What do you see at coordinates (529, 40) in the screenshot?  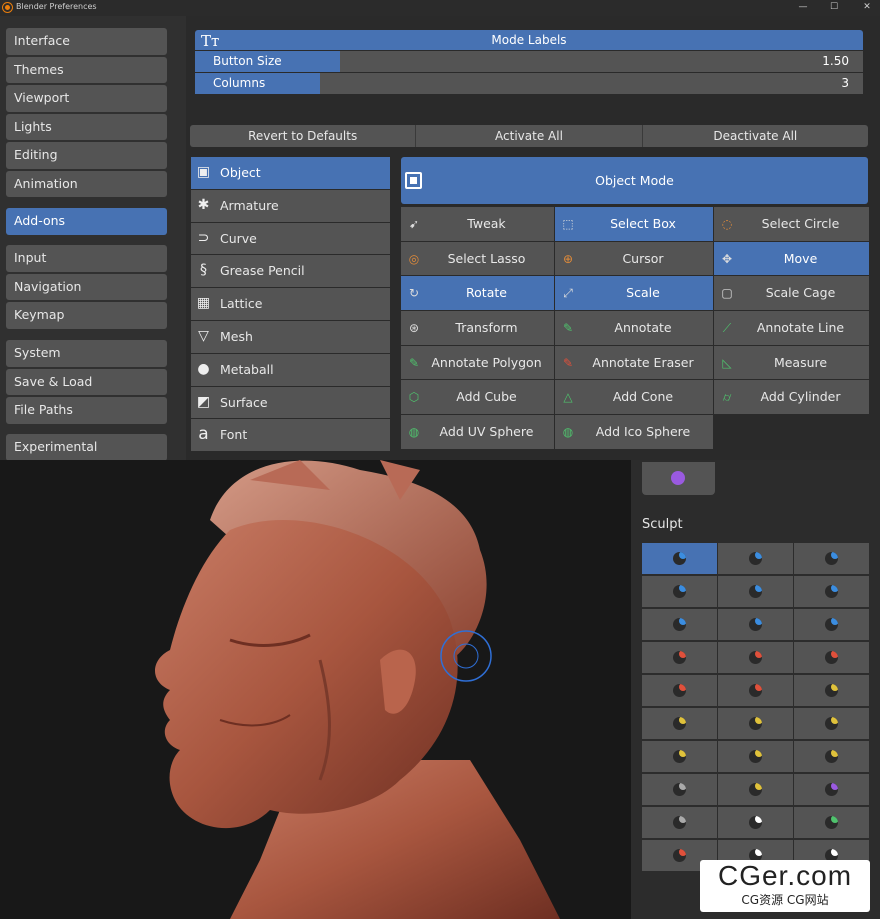 I see `mode-labels-header: Tт Mode Labels` at bounding box center [529, 40].